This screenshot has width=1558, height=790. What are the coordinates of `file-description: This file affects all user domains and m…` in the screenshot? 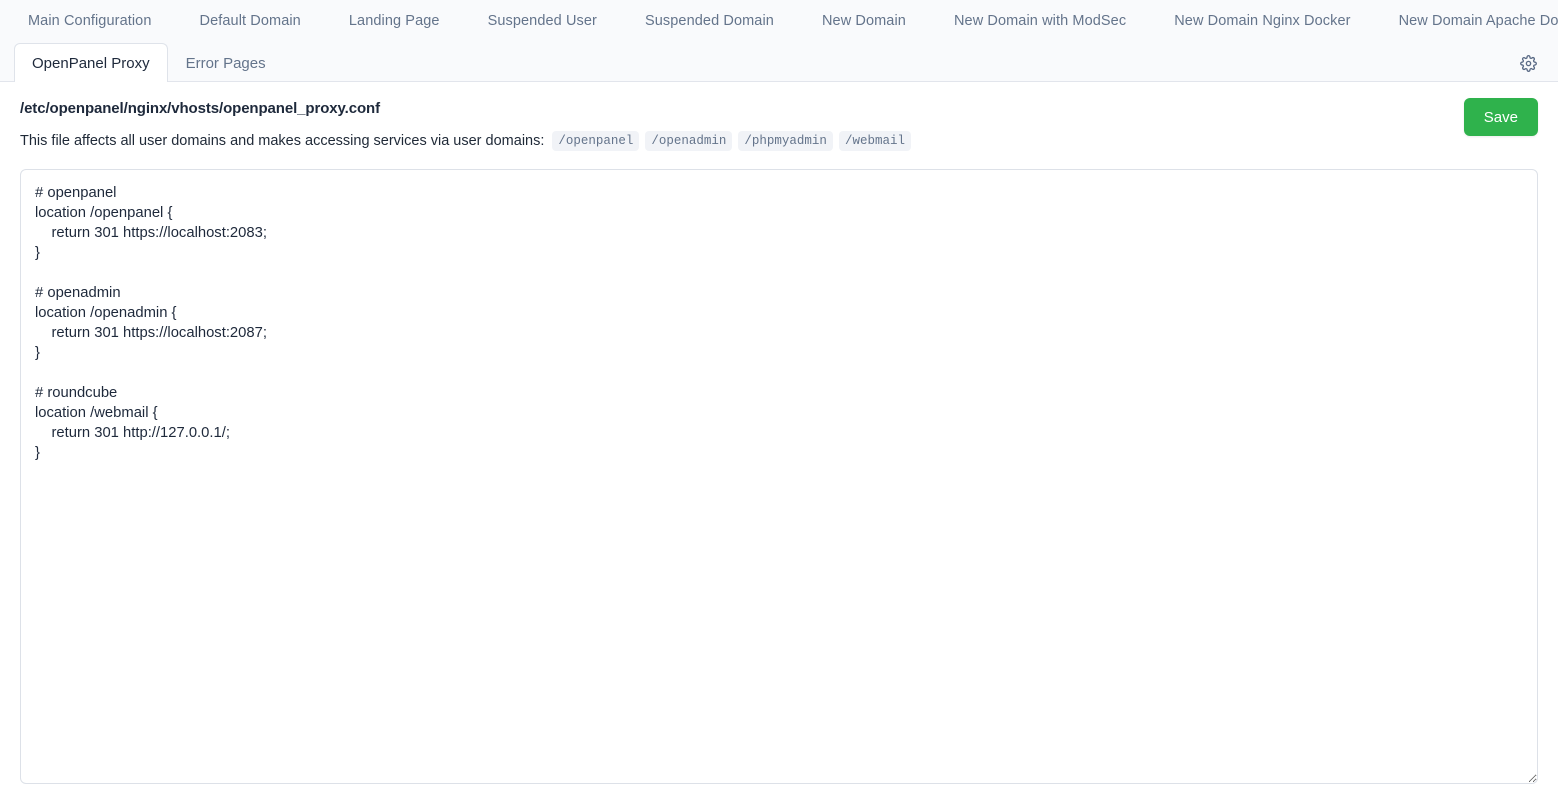 It's located at (779, 141).